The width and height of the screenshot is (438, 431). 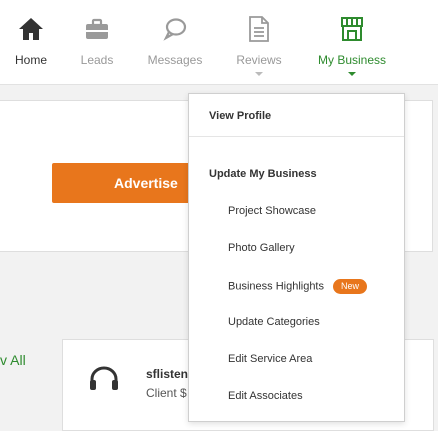 What do you see at coordinates (296, 136) in the screenshot?
I see `dropdown-divider` at bounding box center [296, 136].